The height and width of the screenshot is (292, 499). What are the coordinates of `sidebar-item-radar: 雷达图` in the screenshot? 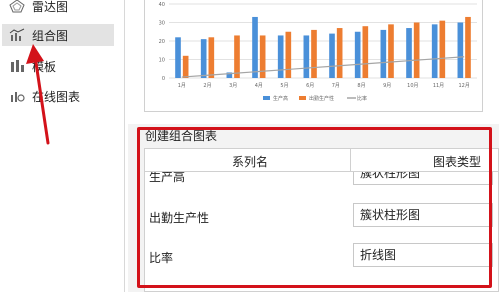 It's located at (58, 8).